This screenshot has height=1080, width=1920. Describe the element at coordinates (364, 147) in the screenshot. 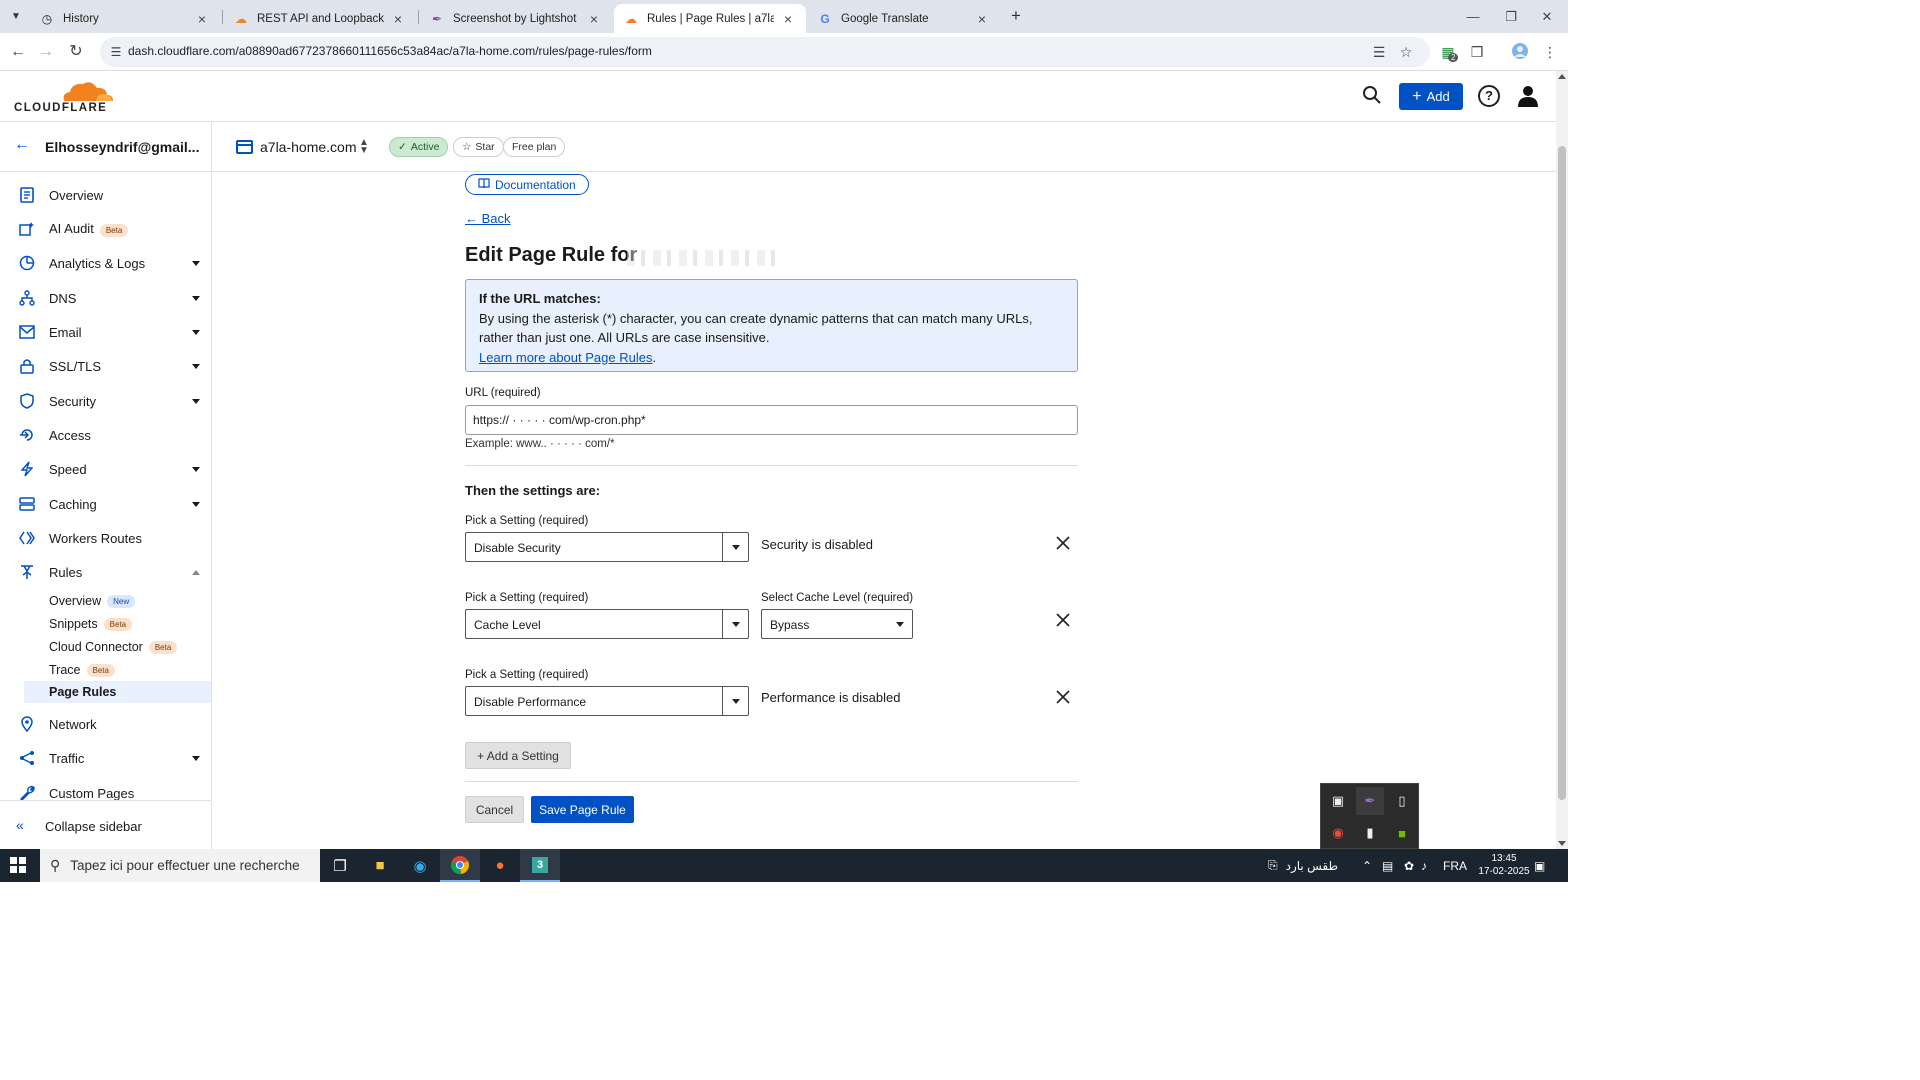

I see `zone-switcher-icon: ▲ ▼` at that location.